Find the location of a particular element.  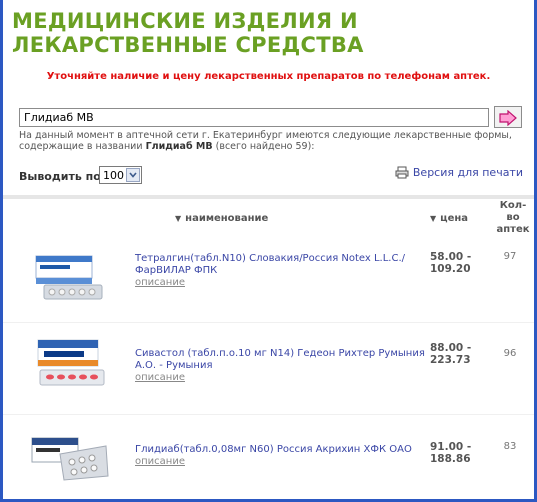

price-max: 223.73 is located at coordinates (450, 360).